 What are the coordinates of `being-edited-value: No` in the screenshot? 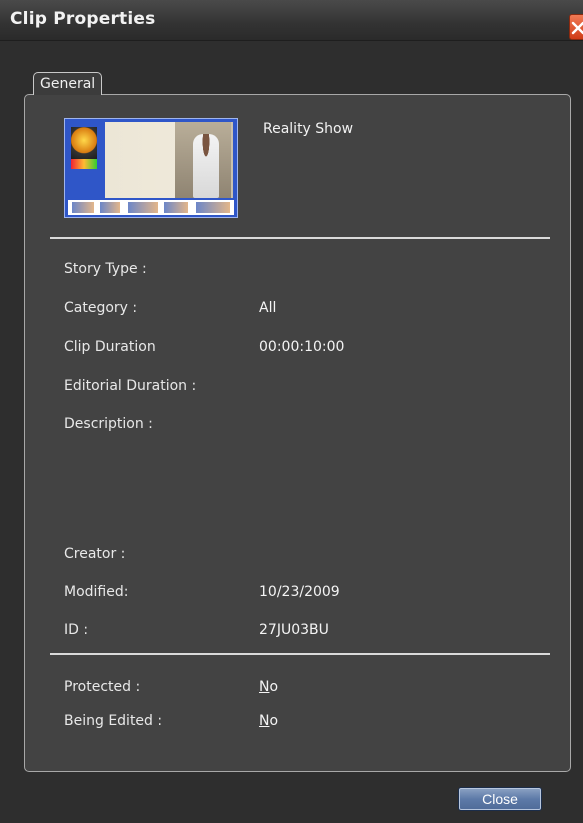 It's located at (269, 721).